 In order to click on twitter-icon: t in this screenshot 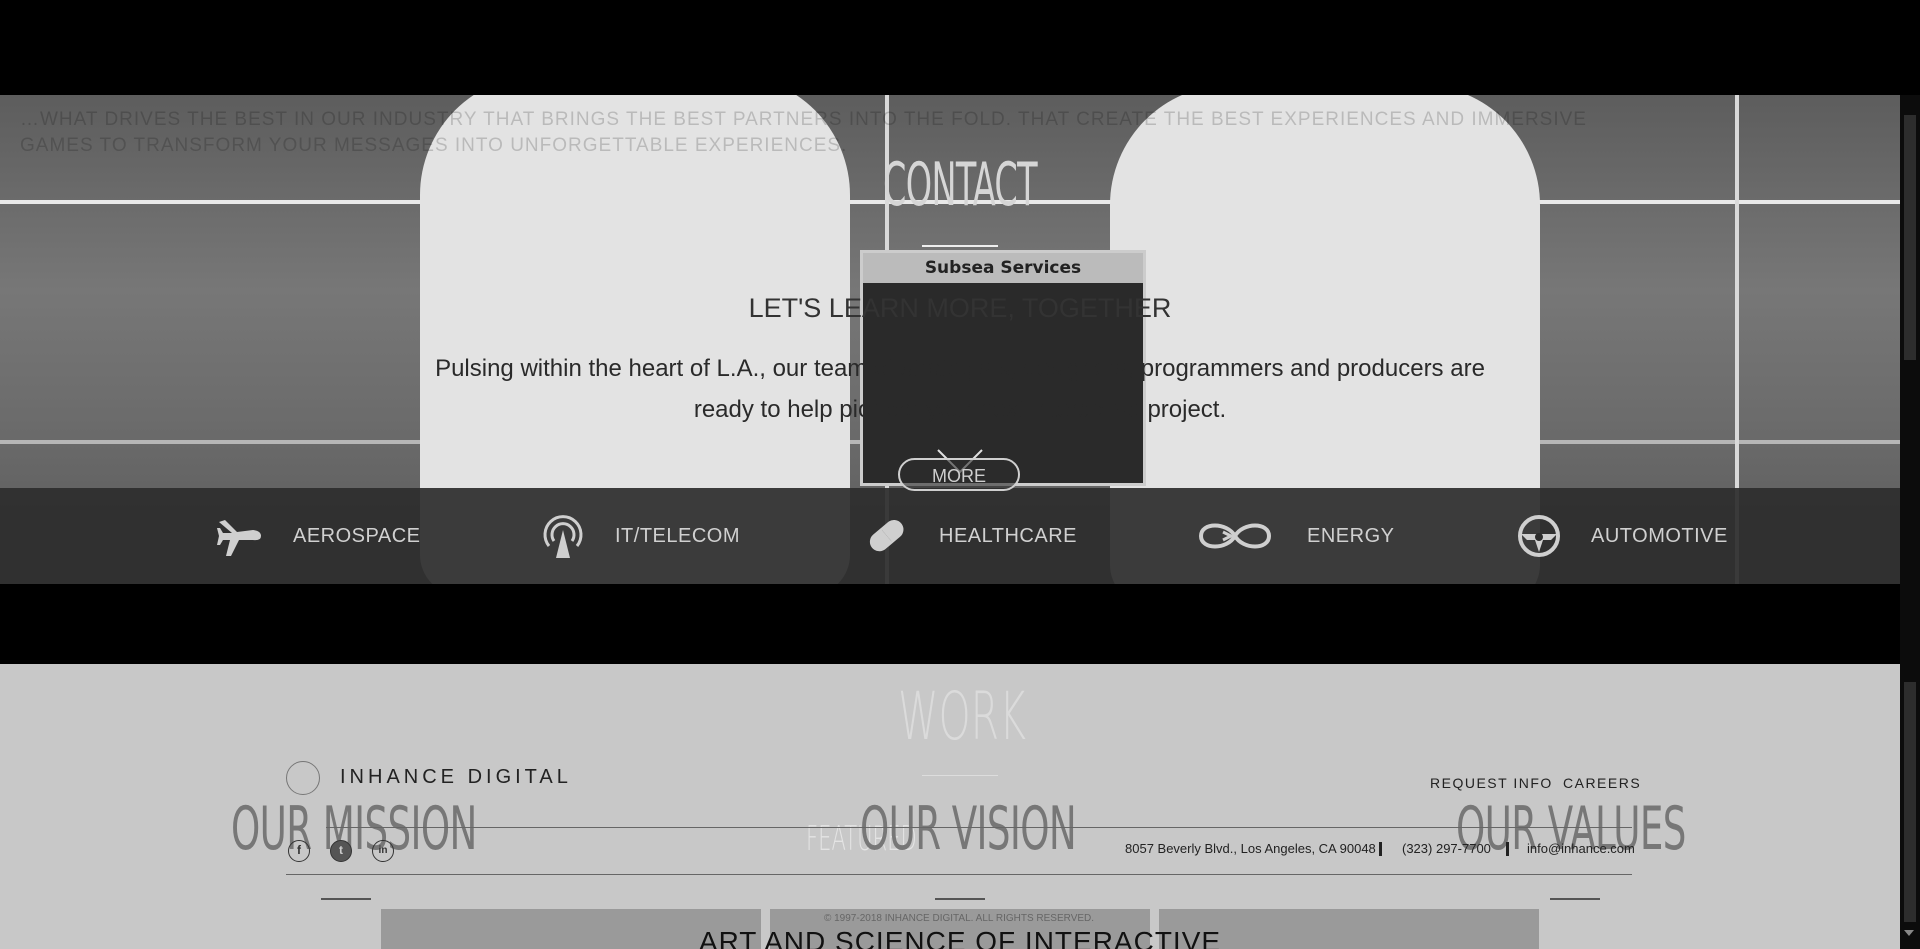, I will do `click(341, 851)`.